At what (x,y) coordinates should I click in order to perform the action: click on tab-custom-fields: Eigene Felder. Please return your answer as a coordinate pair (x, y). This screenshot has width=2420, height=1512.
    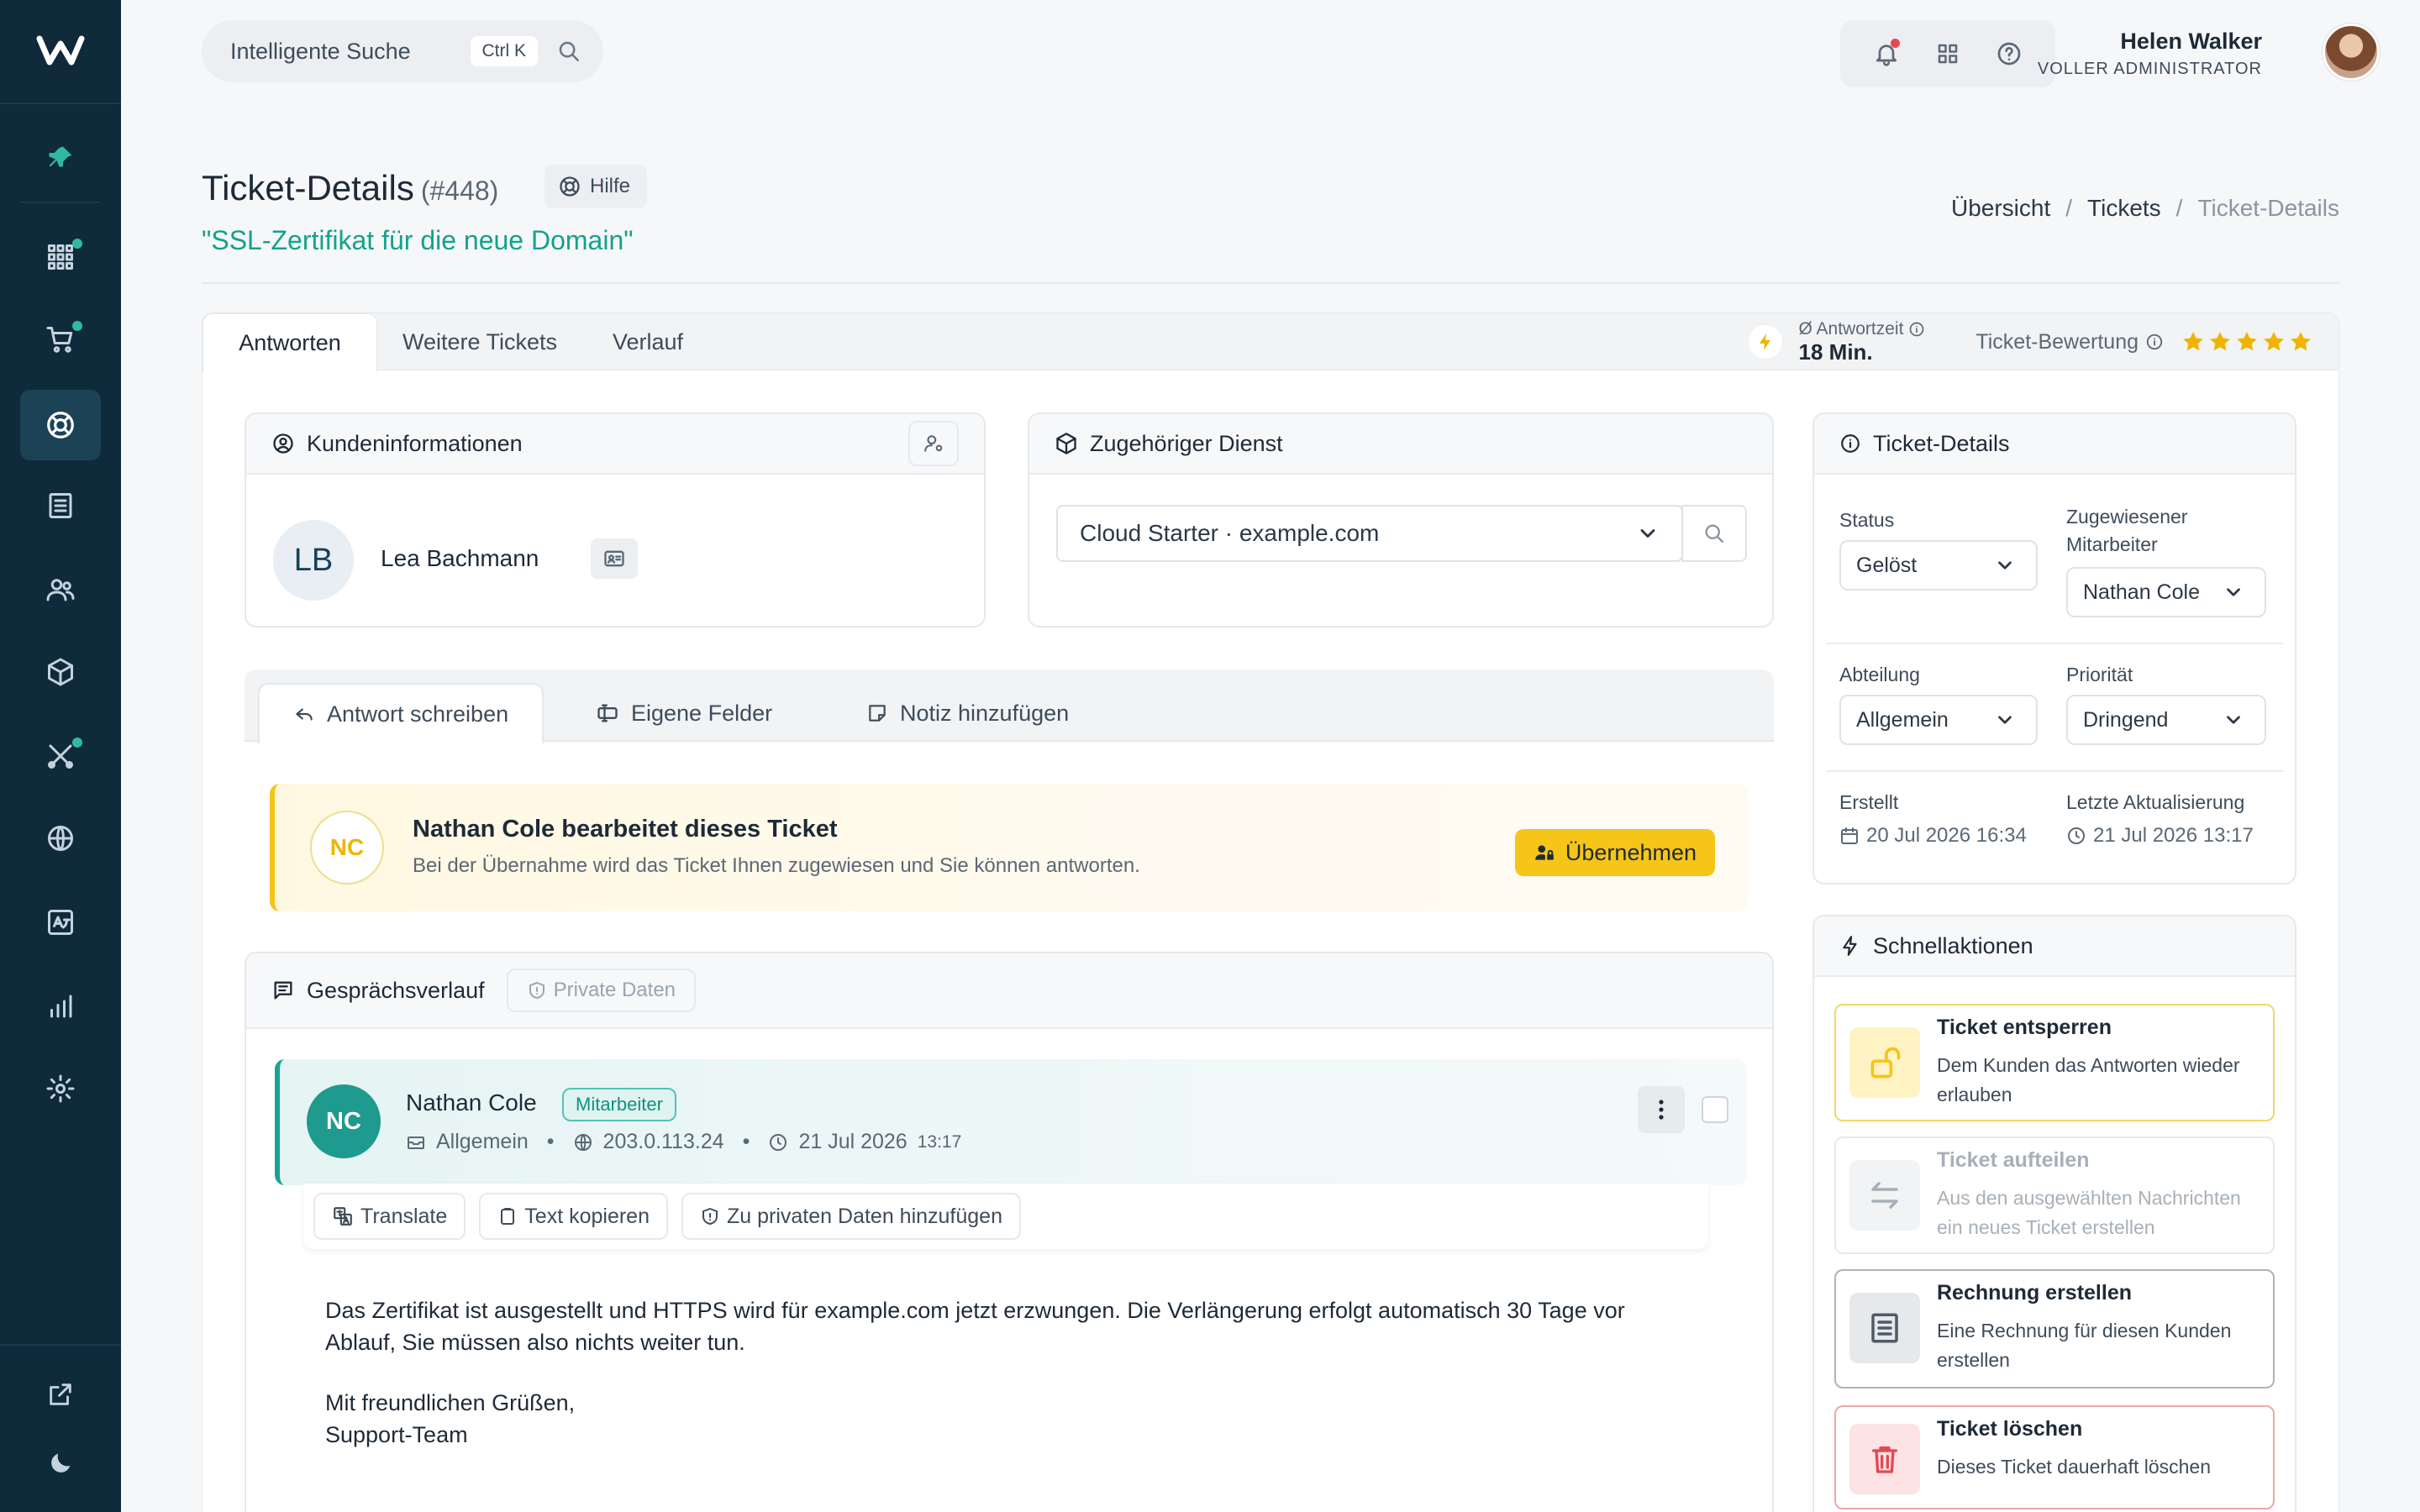
    Looking at the image, I should click on (684, 713).